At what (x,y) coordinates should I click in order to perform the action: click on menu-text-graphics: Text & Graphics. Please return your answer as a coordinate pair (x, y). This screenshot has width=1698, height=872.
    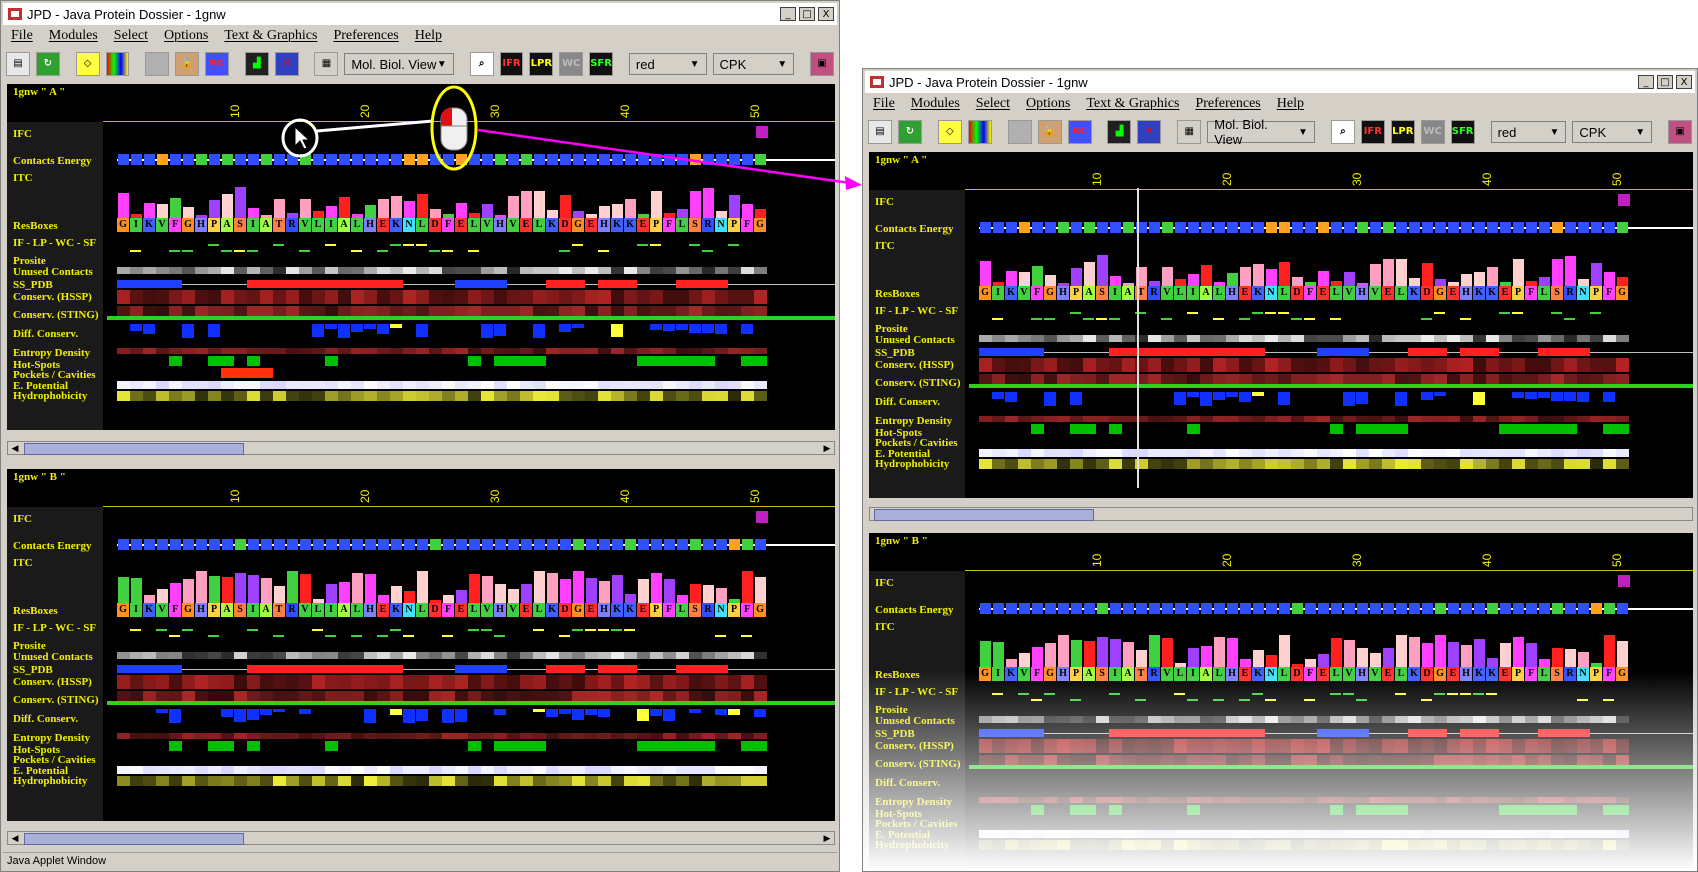
    Looking at the image, I should click on (270, 36).